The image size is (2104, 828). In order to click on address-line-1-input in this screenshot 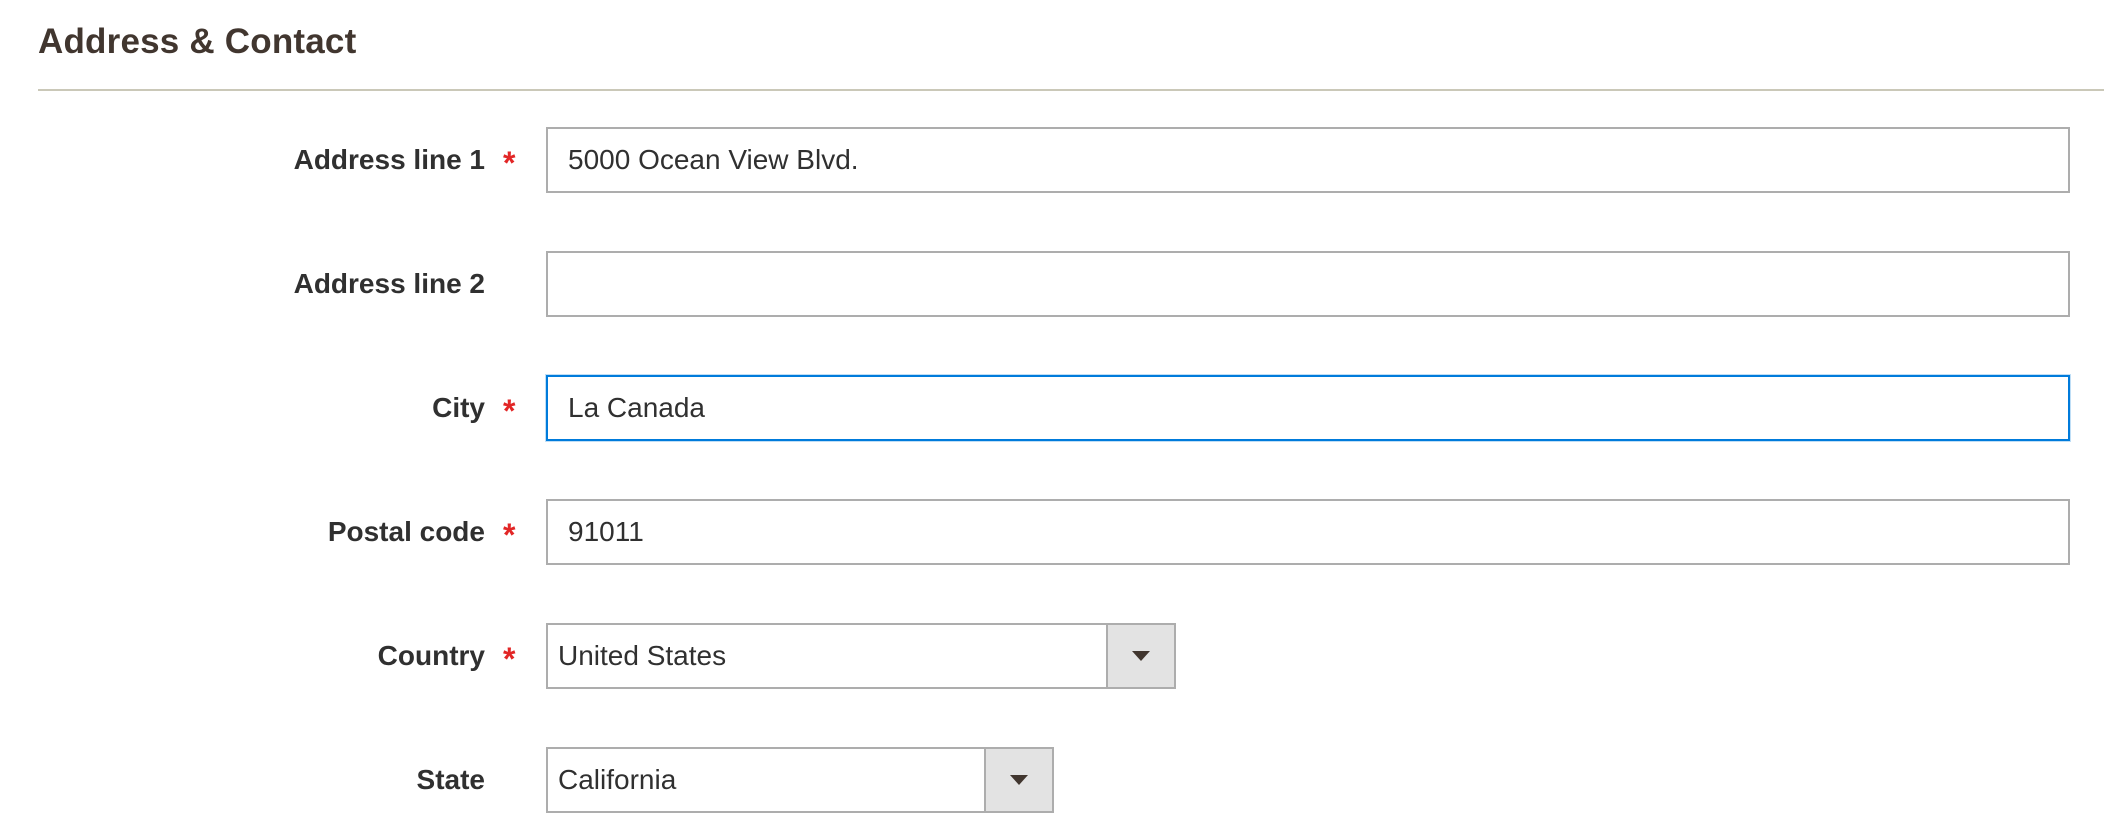, I will do `click(1308, 160)`.